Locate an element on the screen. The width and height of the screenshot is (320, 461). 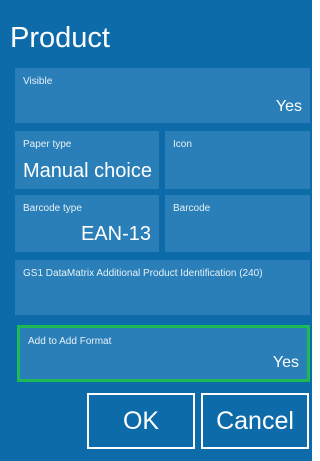
paper-type-field: Paper type Manual choice is located at coordinates (87, 160).